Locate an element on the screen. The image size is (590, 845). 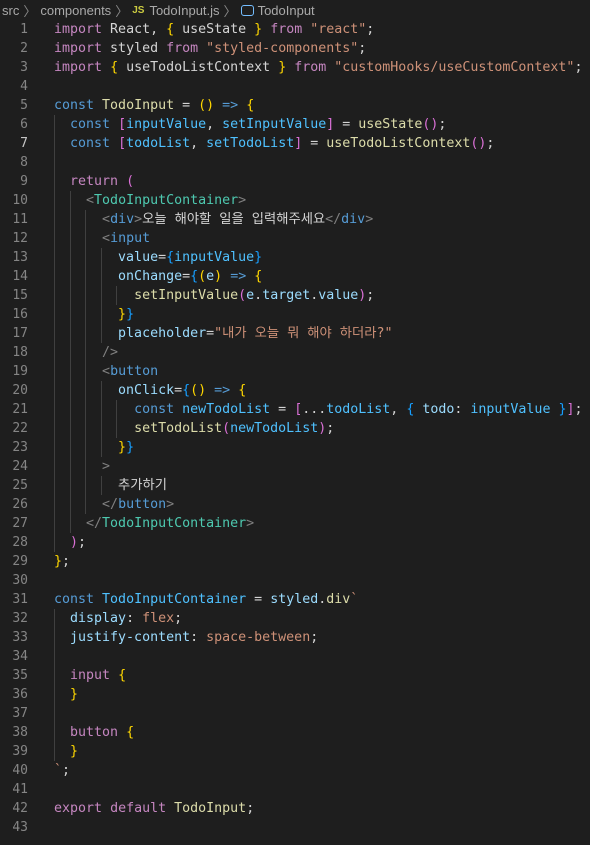
line-number: 43 is located at coordinates (20, 827).